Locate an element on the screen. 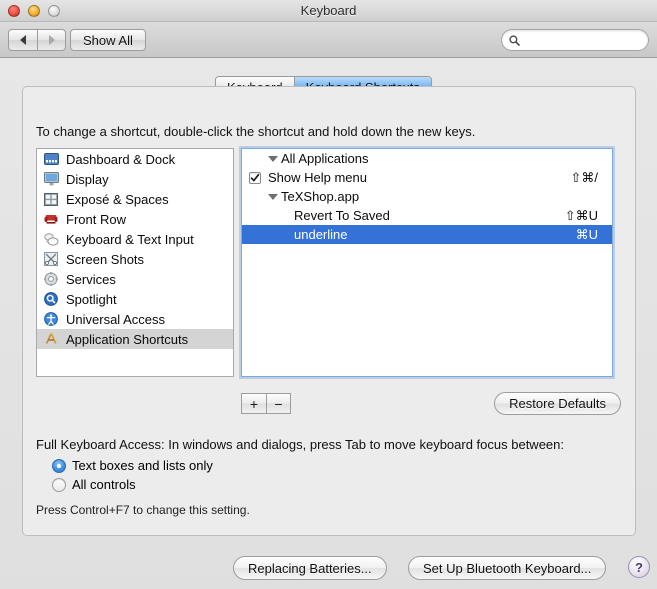 The width and height of the screenshot is (657, 589). sidebar-item-label: Universal Access is located at coordinates (115, 319).